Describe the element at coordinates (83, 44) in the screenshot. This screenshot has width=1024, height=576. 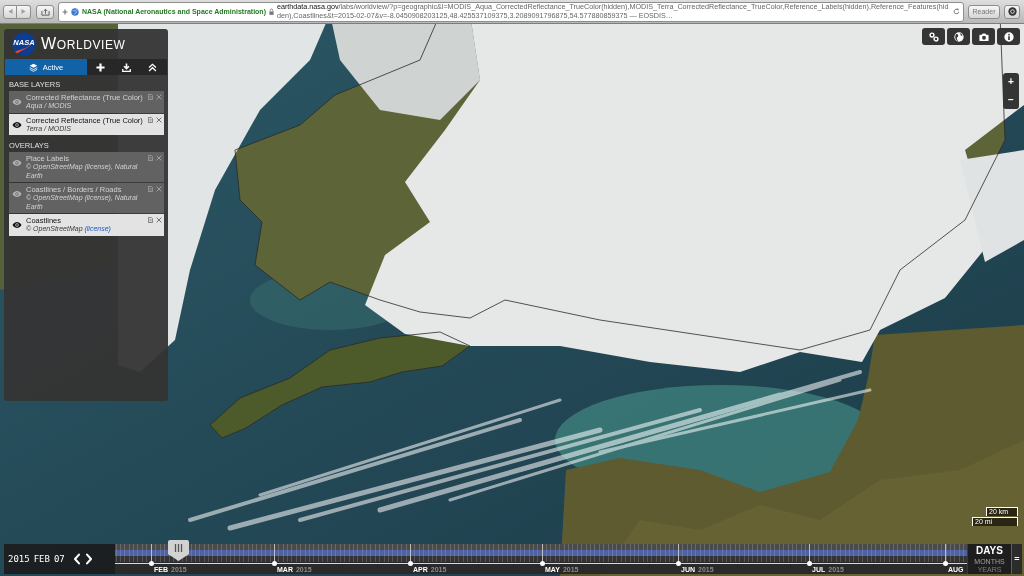
I see `app-title: WORLDVIEW` at that location.